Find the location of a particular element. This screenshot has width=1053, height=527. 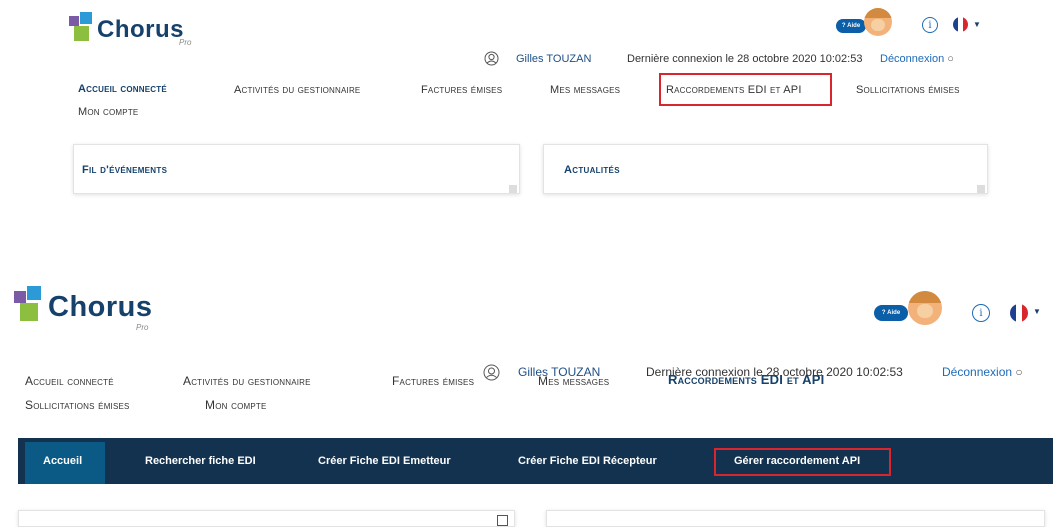

subnav-rechercher-fiche-edi: Rechercher fiche EDI is located at coordinates (200, 461).